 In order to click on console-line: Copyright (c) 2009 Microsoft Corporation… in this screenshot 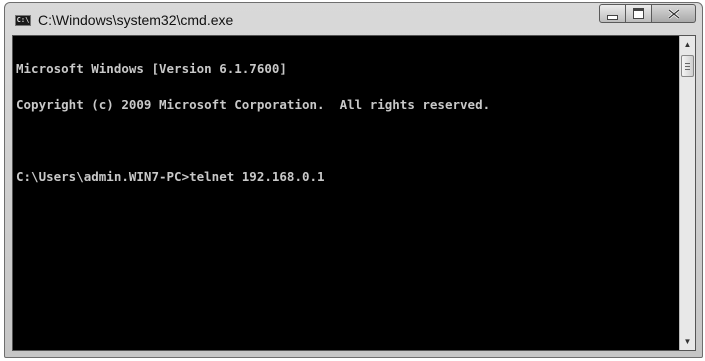, I will do `click(253, 104)`.